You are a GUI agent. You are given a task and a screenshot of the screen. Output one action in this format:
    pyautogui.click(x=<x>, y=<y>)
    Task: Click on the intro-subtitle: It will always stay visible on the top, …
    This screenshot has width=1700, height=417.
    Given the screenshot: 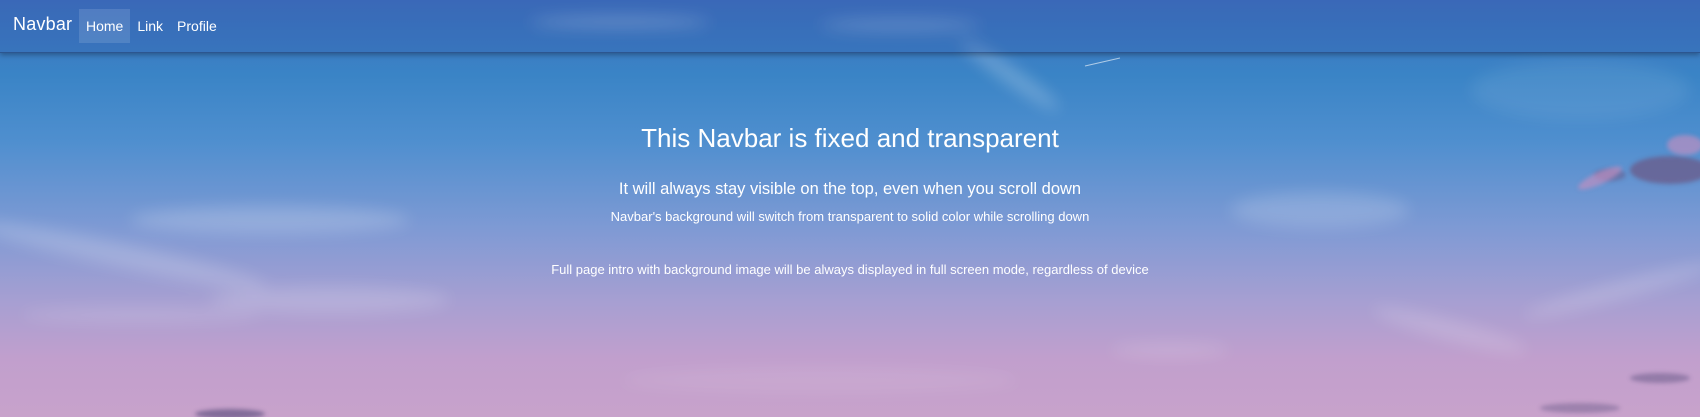 What is the action you would take?
    pyautogui.click(x=850, y=189)
    